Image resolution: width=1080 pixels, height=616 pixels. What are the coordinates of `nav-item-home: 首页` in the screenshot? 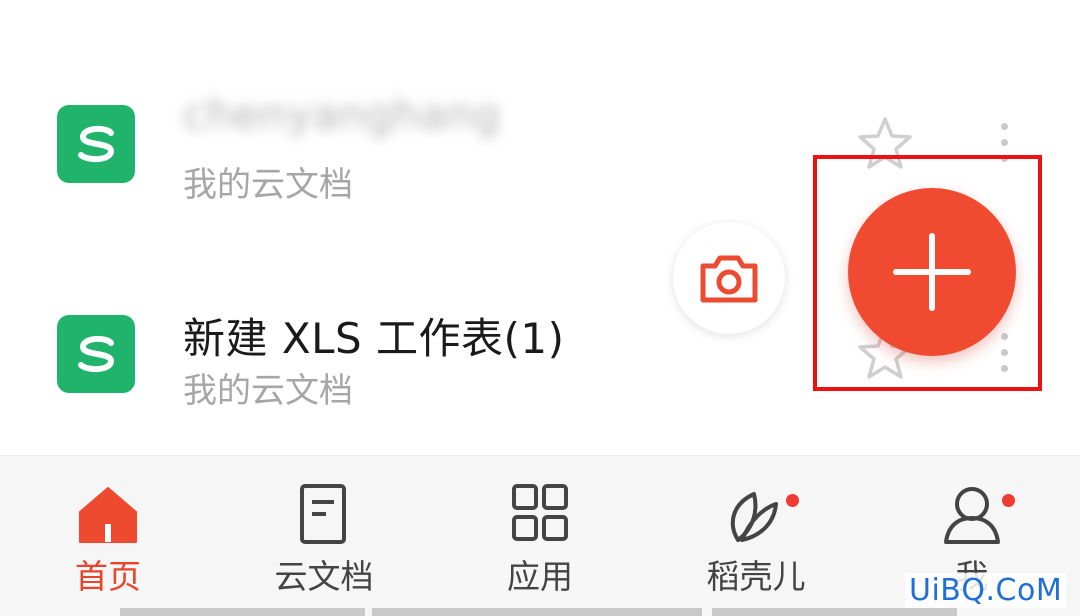 It's located at (108, 536).